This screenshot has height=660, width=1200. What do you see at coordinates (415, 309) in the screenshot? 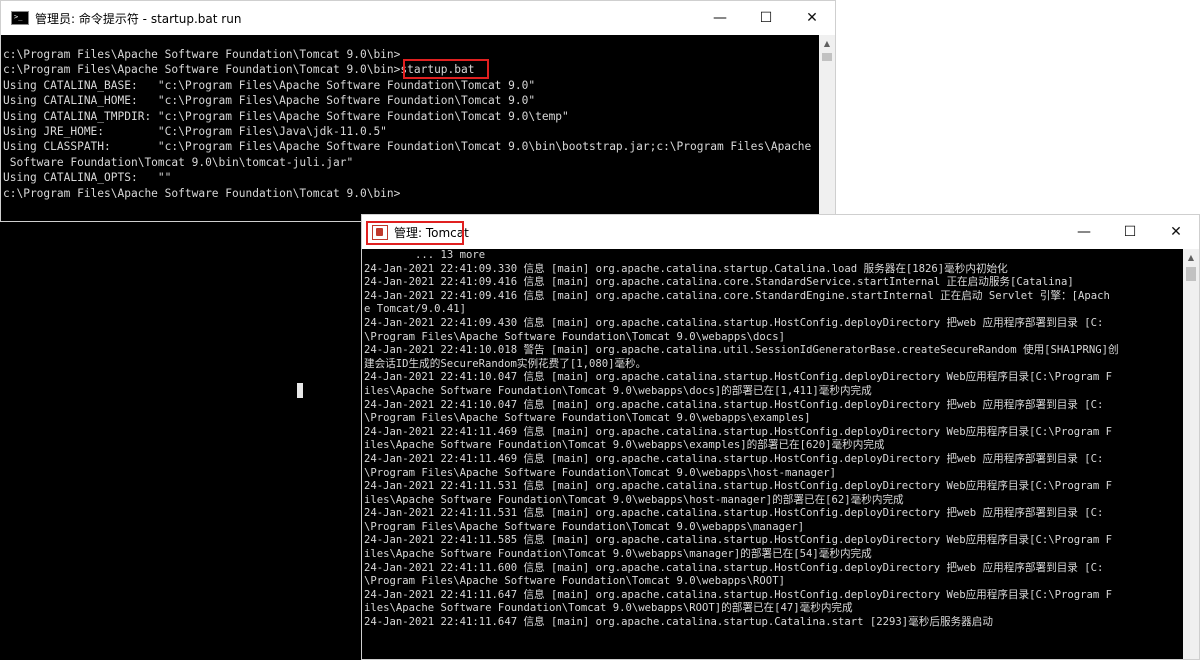
I see `log-line: e Tomcat/9.0.41]` at bounding box center [415, 309].